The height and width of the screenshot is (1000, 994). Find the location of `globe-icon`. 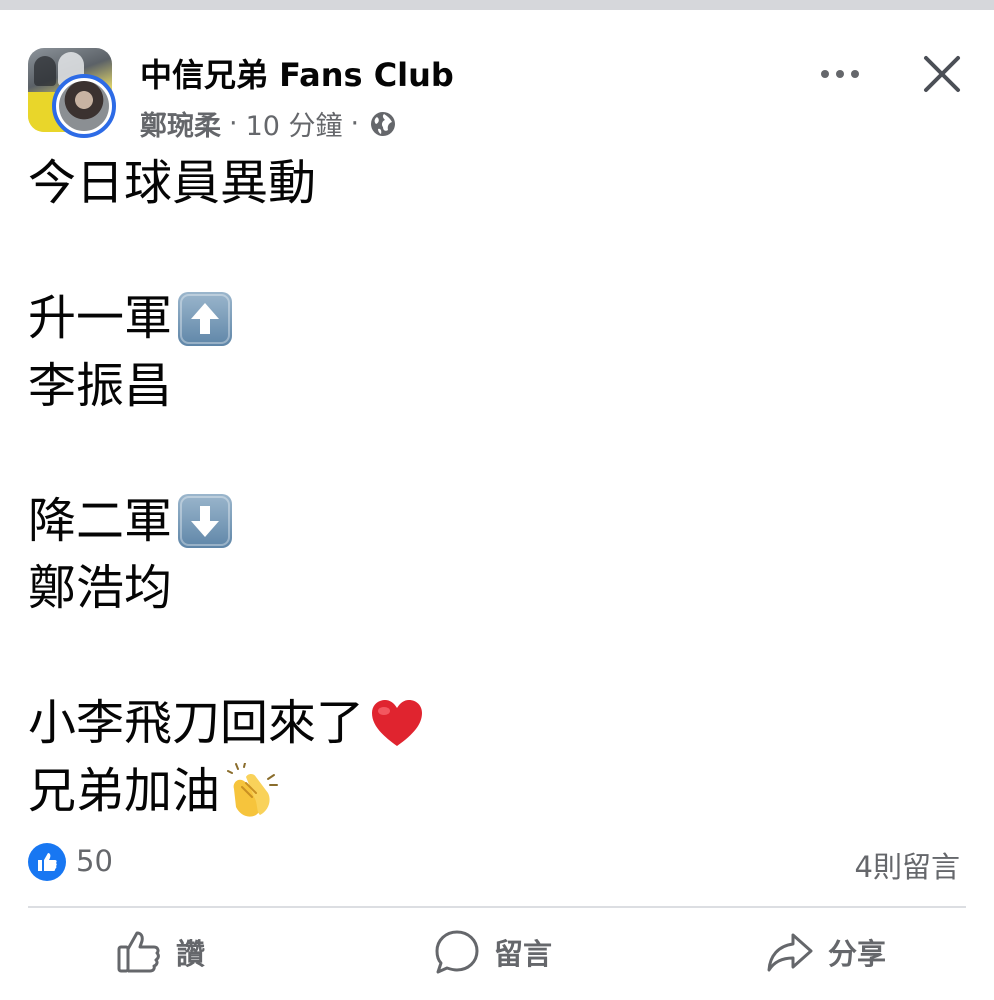

globe-icon is located at coordinates (383, 124).